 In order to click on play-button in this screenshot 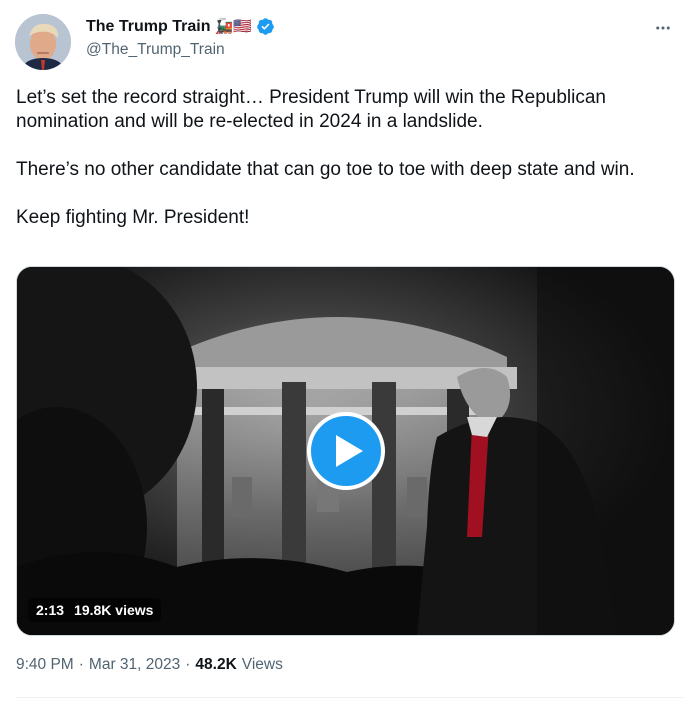, I will do `click(346, 451)`.